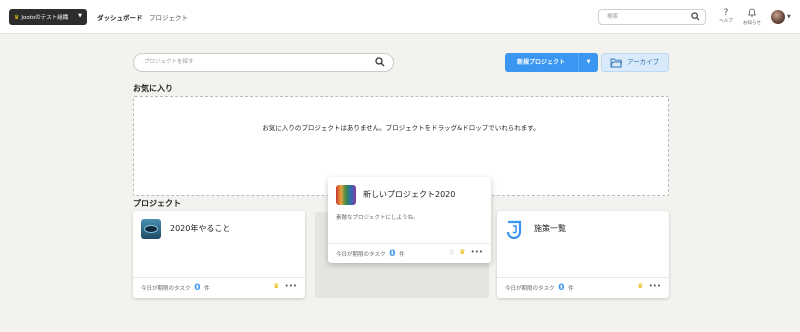 The image size is (800, 332). What do you see at coordinates (153, 88) in the screenshot?
I see `favorites-title: お気に入り` at bounding box center [153, 88].